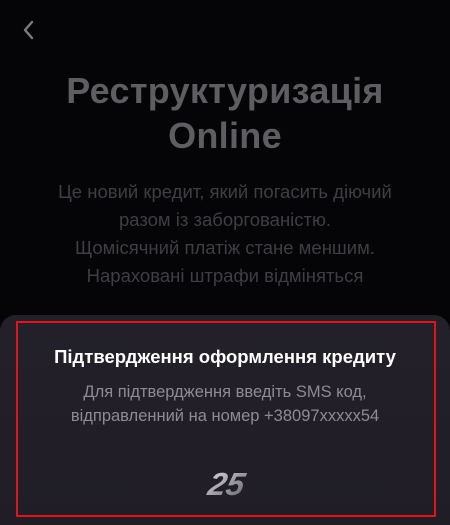  I want to click on description-line-4: Нараховані штрафи відміняться, so click(225, 275).